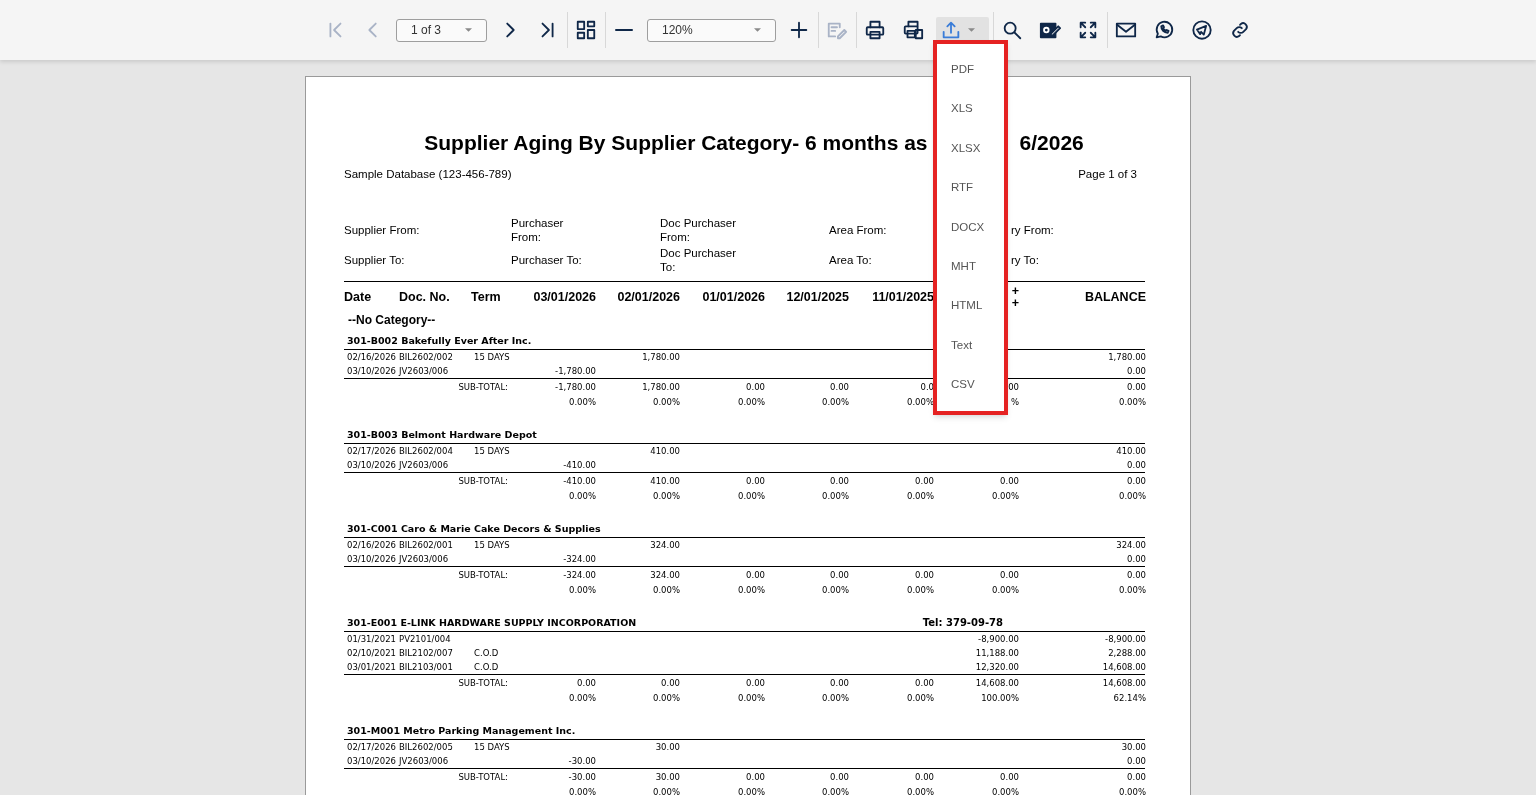  I want to click on dropdown-select: 120%, so click(711, 30).